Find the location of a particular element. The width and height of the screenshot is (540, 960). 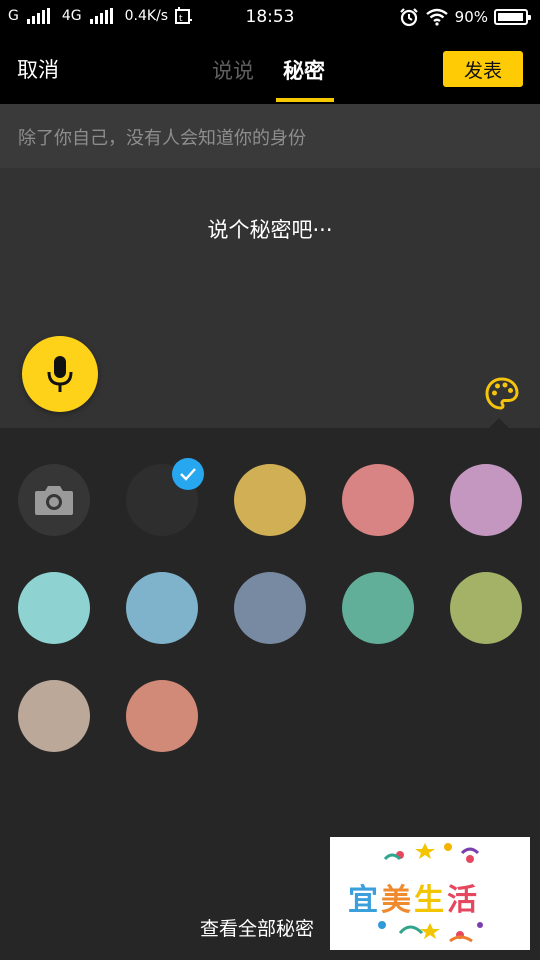

palette-icon is located at coordinates (502, 394).